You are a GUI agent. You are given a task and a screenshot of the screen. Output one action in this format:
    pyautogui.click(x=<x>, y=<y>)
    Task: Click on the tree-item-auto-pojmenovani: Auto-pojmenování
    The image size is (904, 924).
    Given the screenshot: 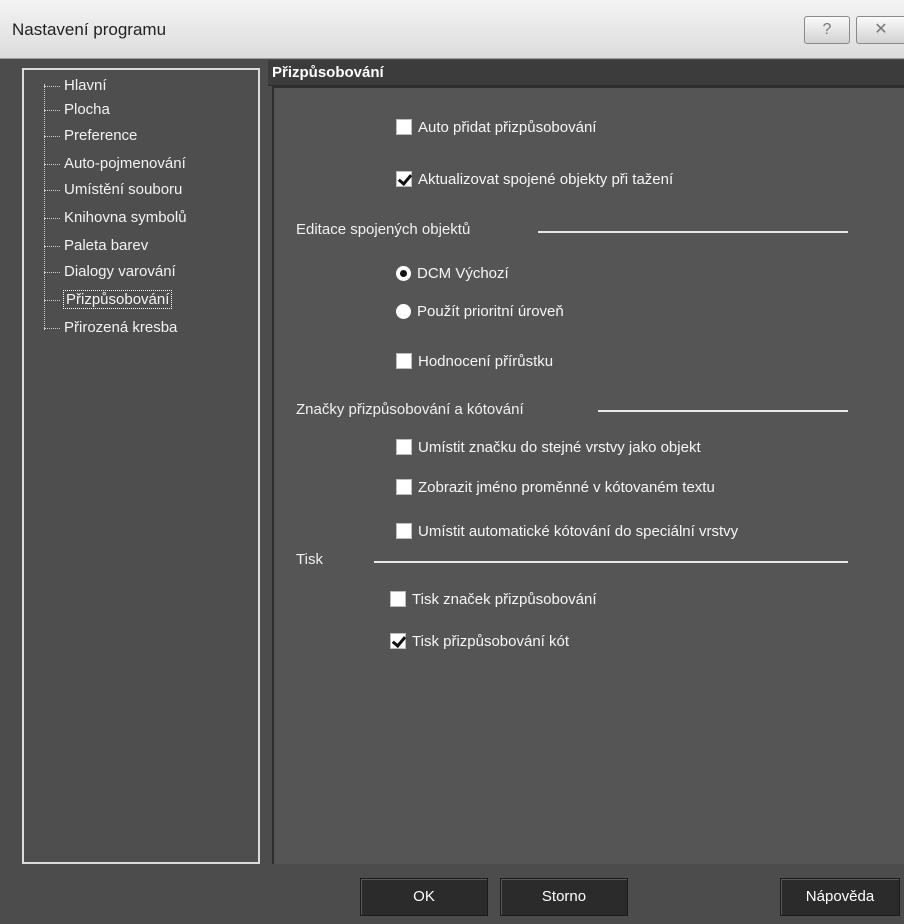 What is the action you would take?
    pyautogui.click(x=115, y=164)
    